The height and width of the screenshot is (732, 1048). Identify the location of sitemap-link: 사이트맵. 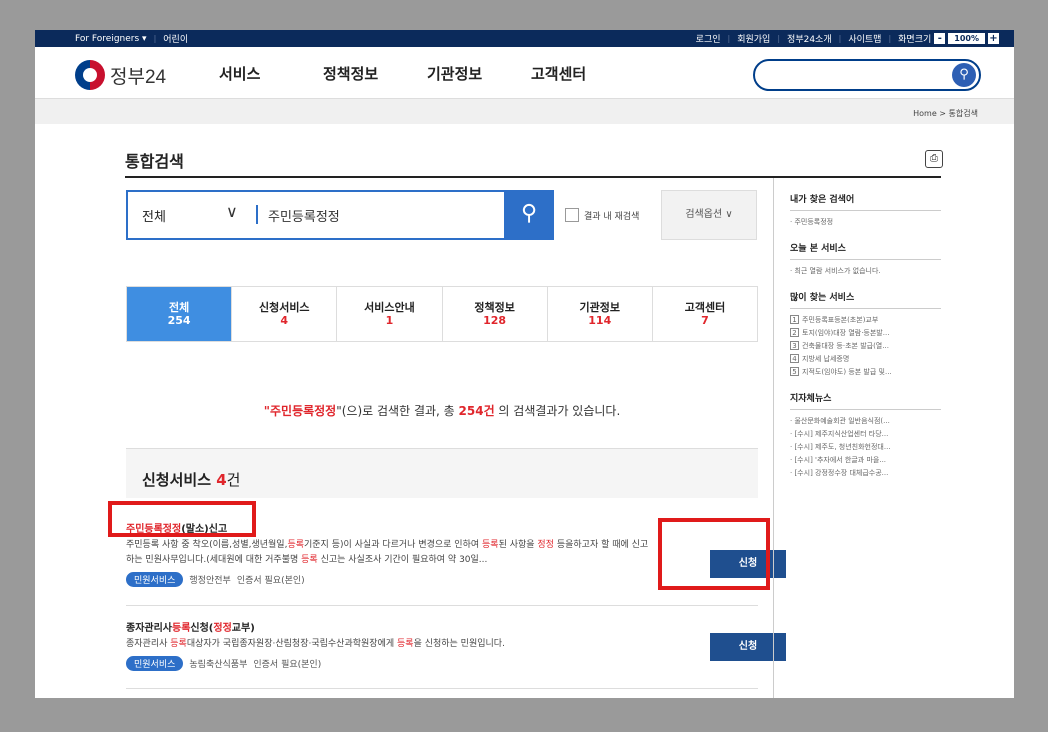
(864, 38).